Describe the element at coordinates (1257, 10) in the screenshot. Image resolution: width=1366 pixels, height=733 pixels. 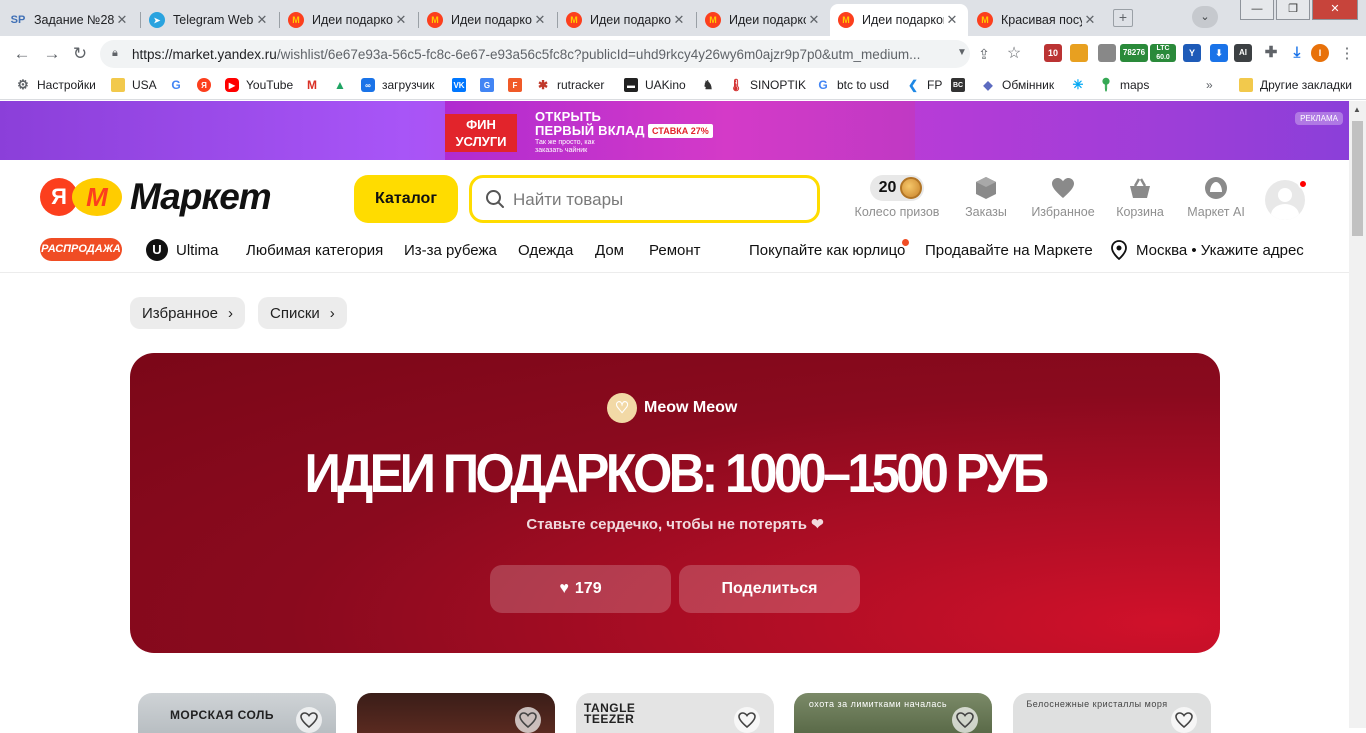
I see `minimize-button: —` at that location.